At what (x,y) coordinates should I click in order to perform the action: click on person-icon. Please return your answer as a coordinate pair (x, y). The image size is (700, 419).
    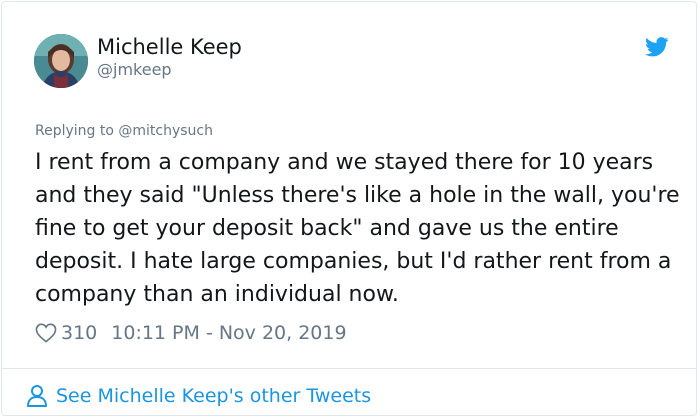
    Looking at the image, I should click on (37, 396).